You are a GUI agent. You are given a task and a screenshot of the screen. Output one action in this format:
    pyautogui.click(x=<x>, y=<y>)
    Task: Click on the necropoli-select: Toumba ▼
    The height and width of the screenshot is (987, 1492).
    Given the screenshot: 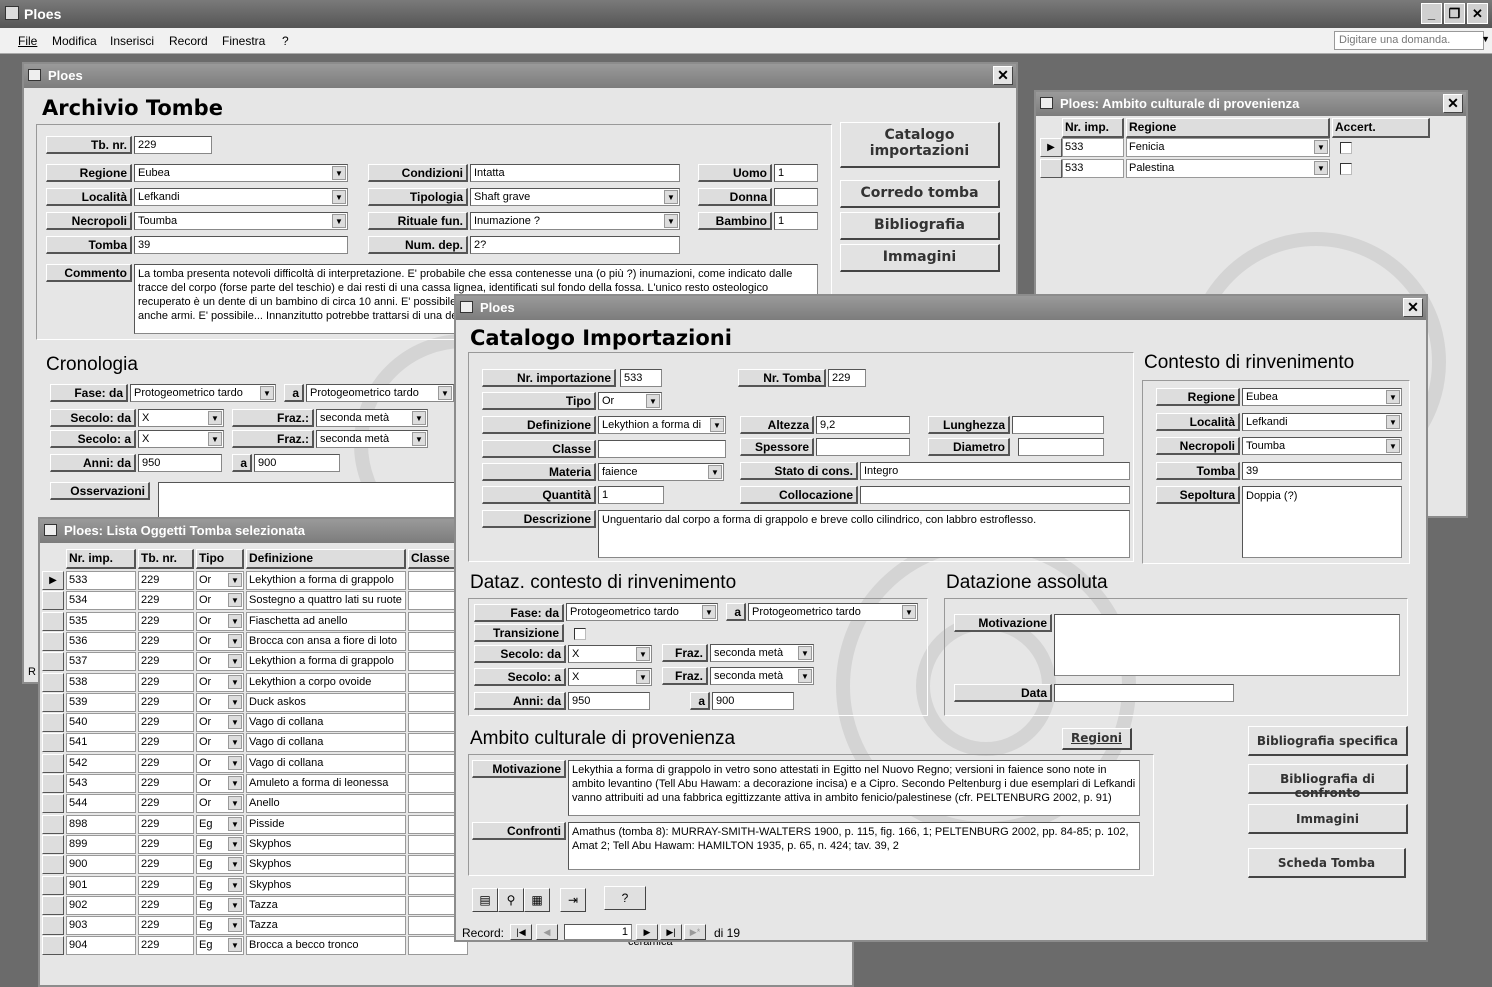 What is the action you would take?
    pyautogui.click(x=241, y=221)
    